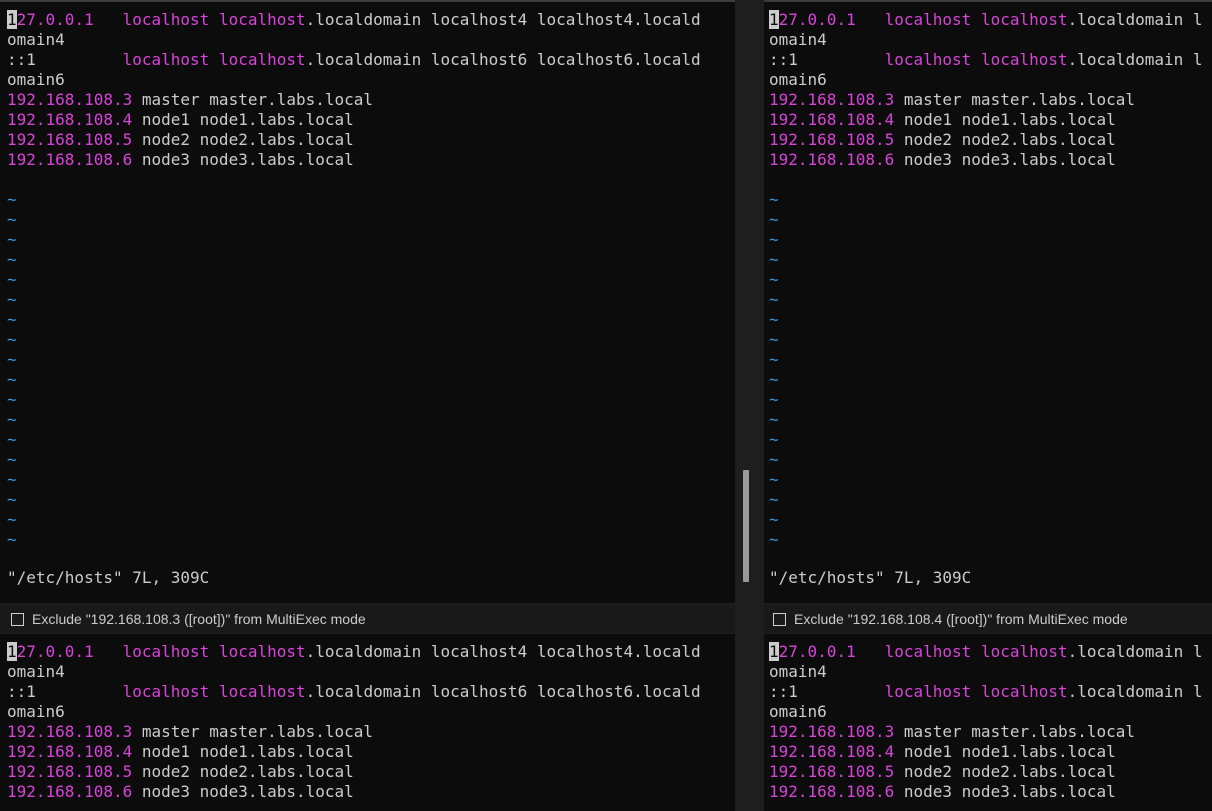 The height and width of the screenshot is (811, 1212). Describe the element at coordinates (371, 772) in the screenshot. I see `terminal-line: 192.168.108.5 node2 node2.labs.local` at that location.